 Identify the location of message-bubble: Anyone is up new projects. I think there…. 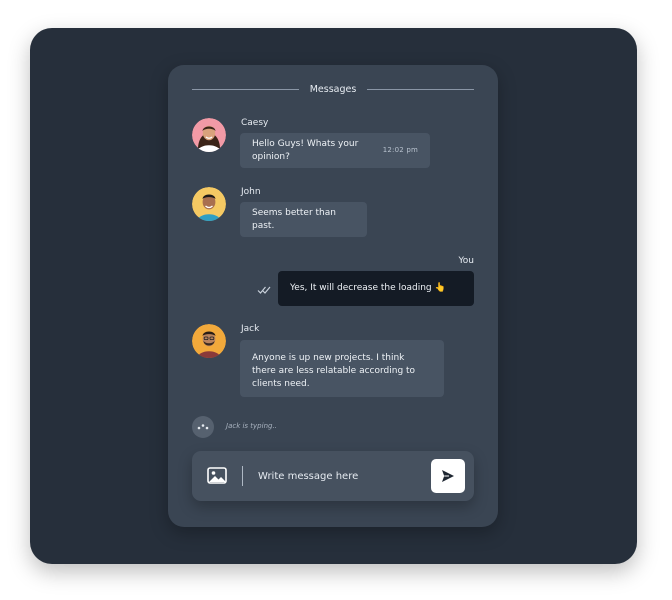
(342, 368).